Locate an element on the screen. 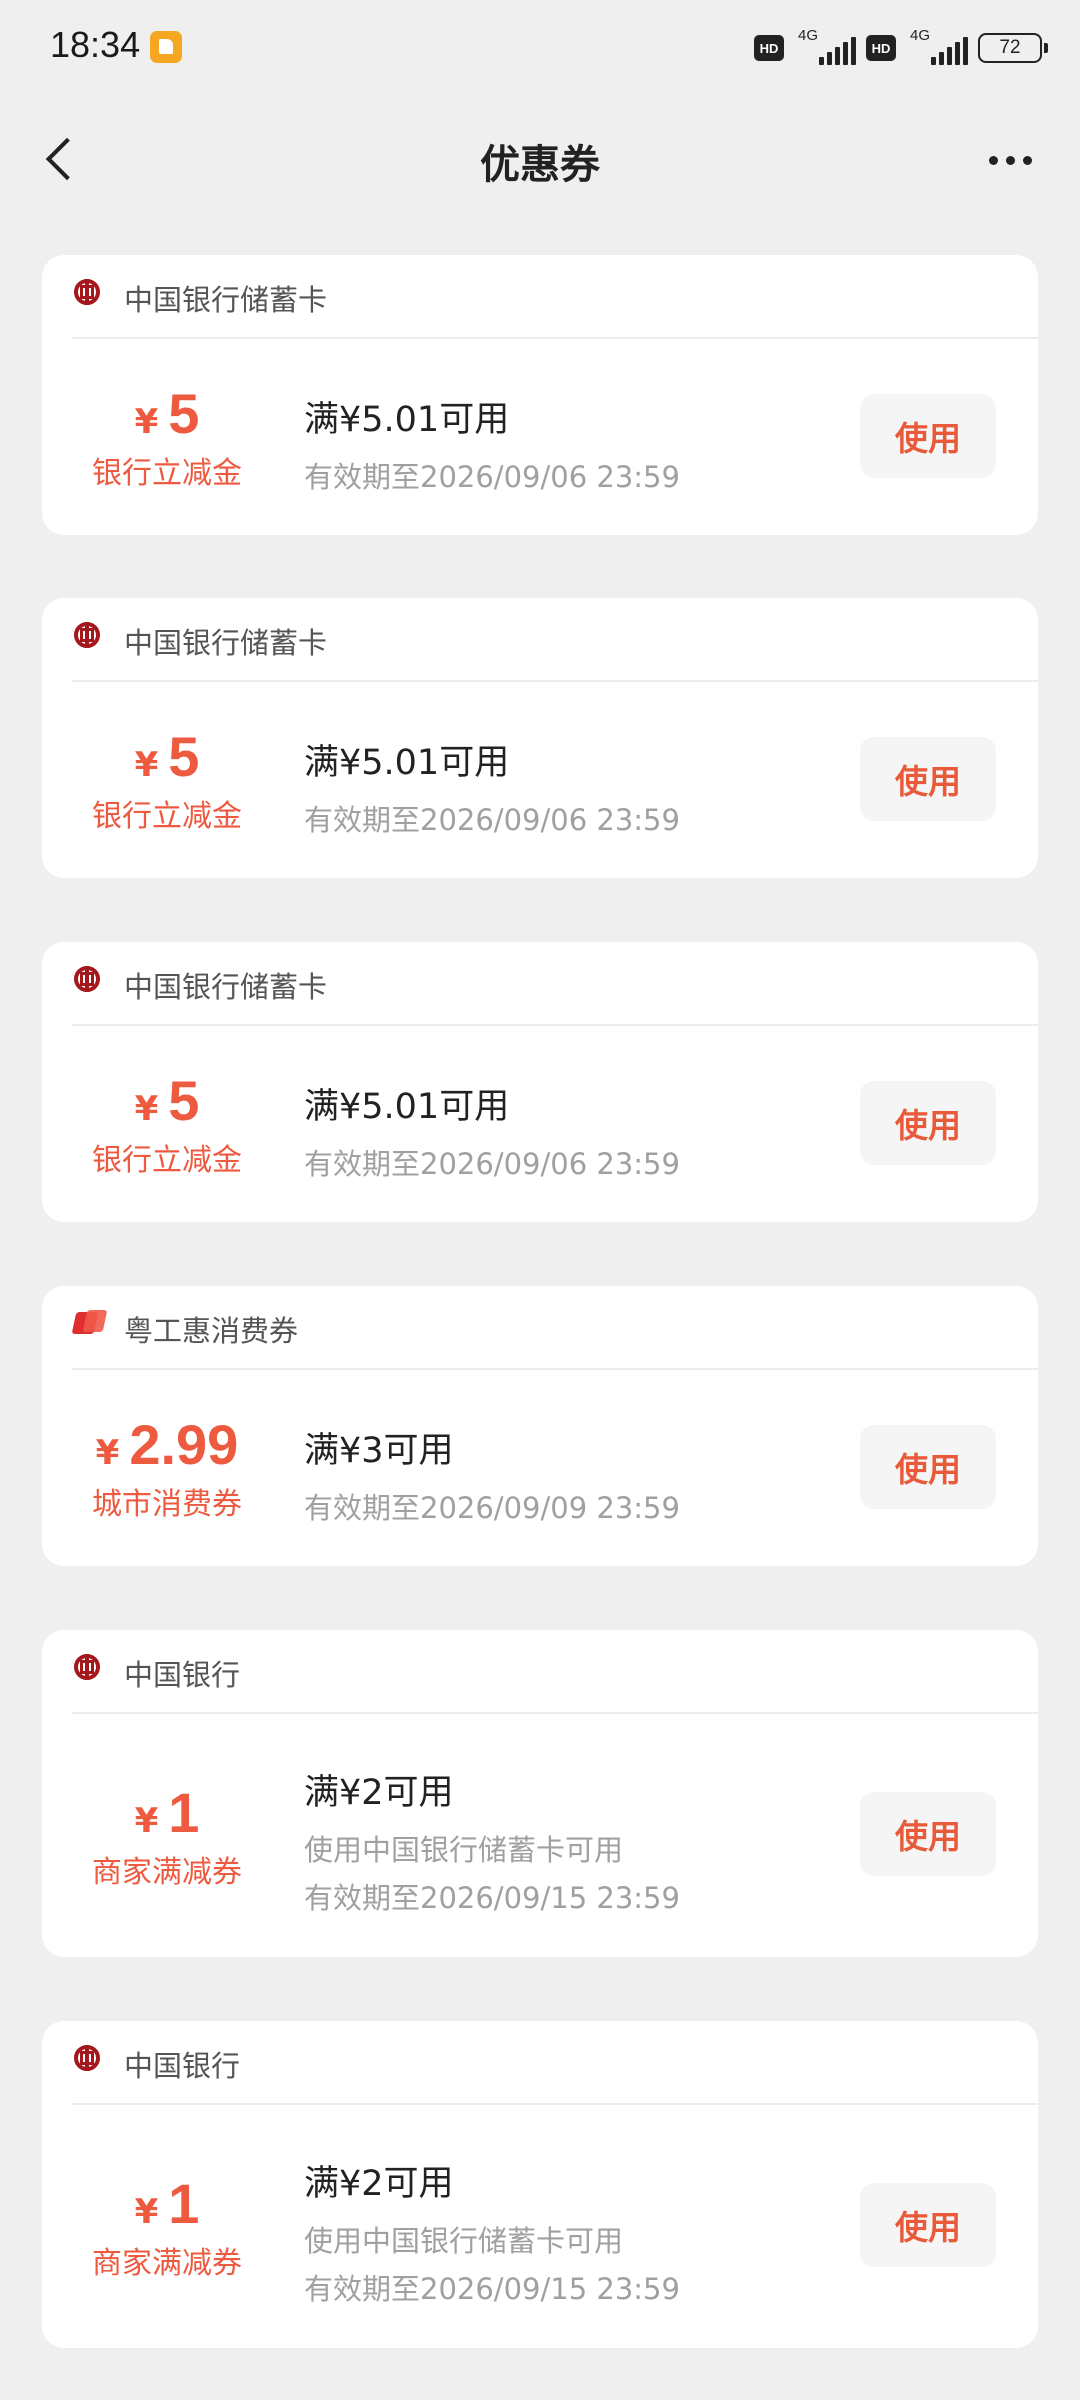  status-bar: 18:34 HD 4G HD 4G 72 is located at coordinates (540, 45).